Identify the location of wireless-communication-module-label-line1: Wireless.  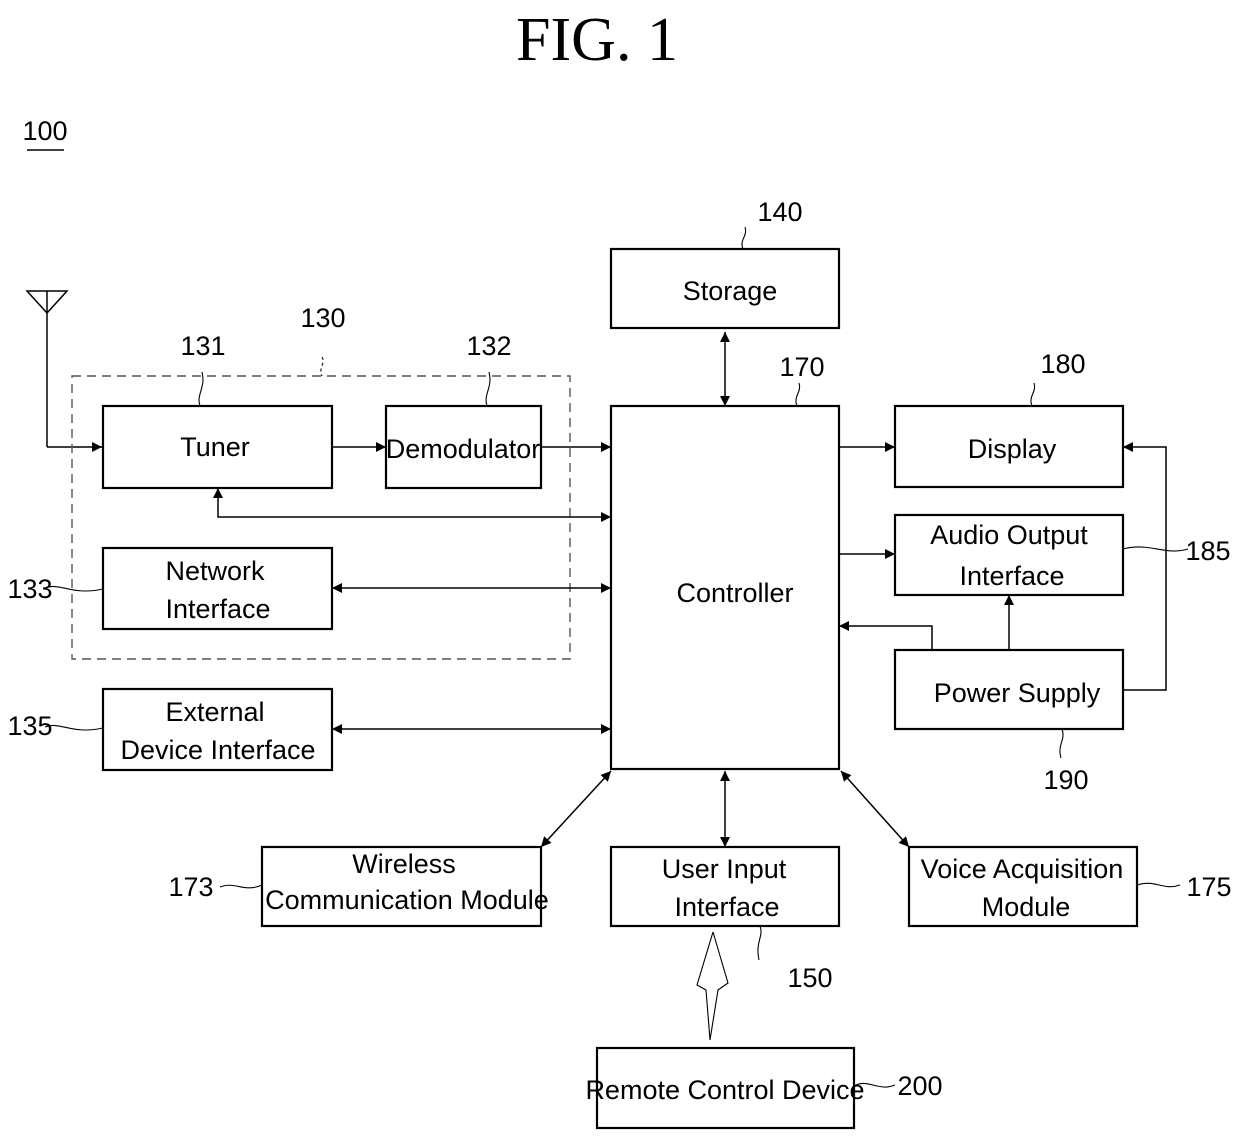
(404, 864).